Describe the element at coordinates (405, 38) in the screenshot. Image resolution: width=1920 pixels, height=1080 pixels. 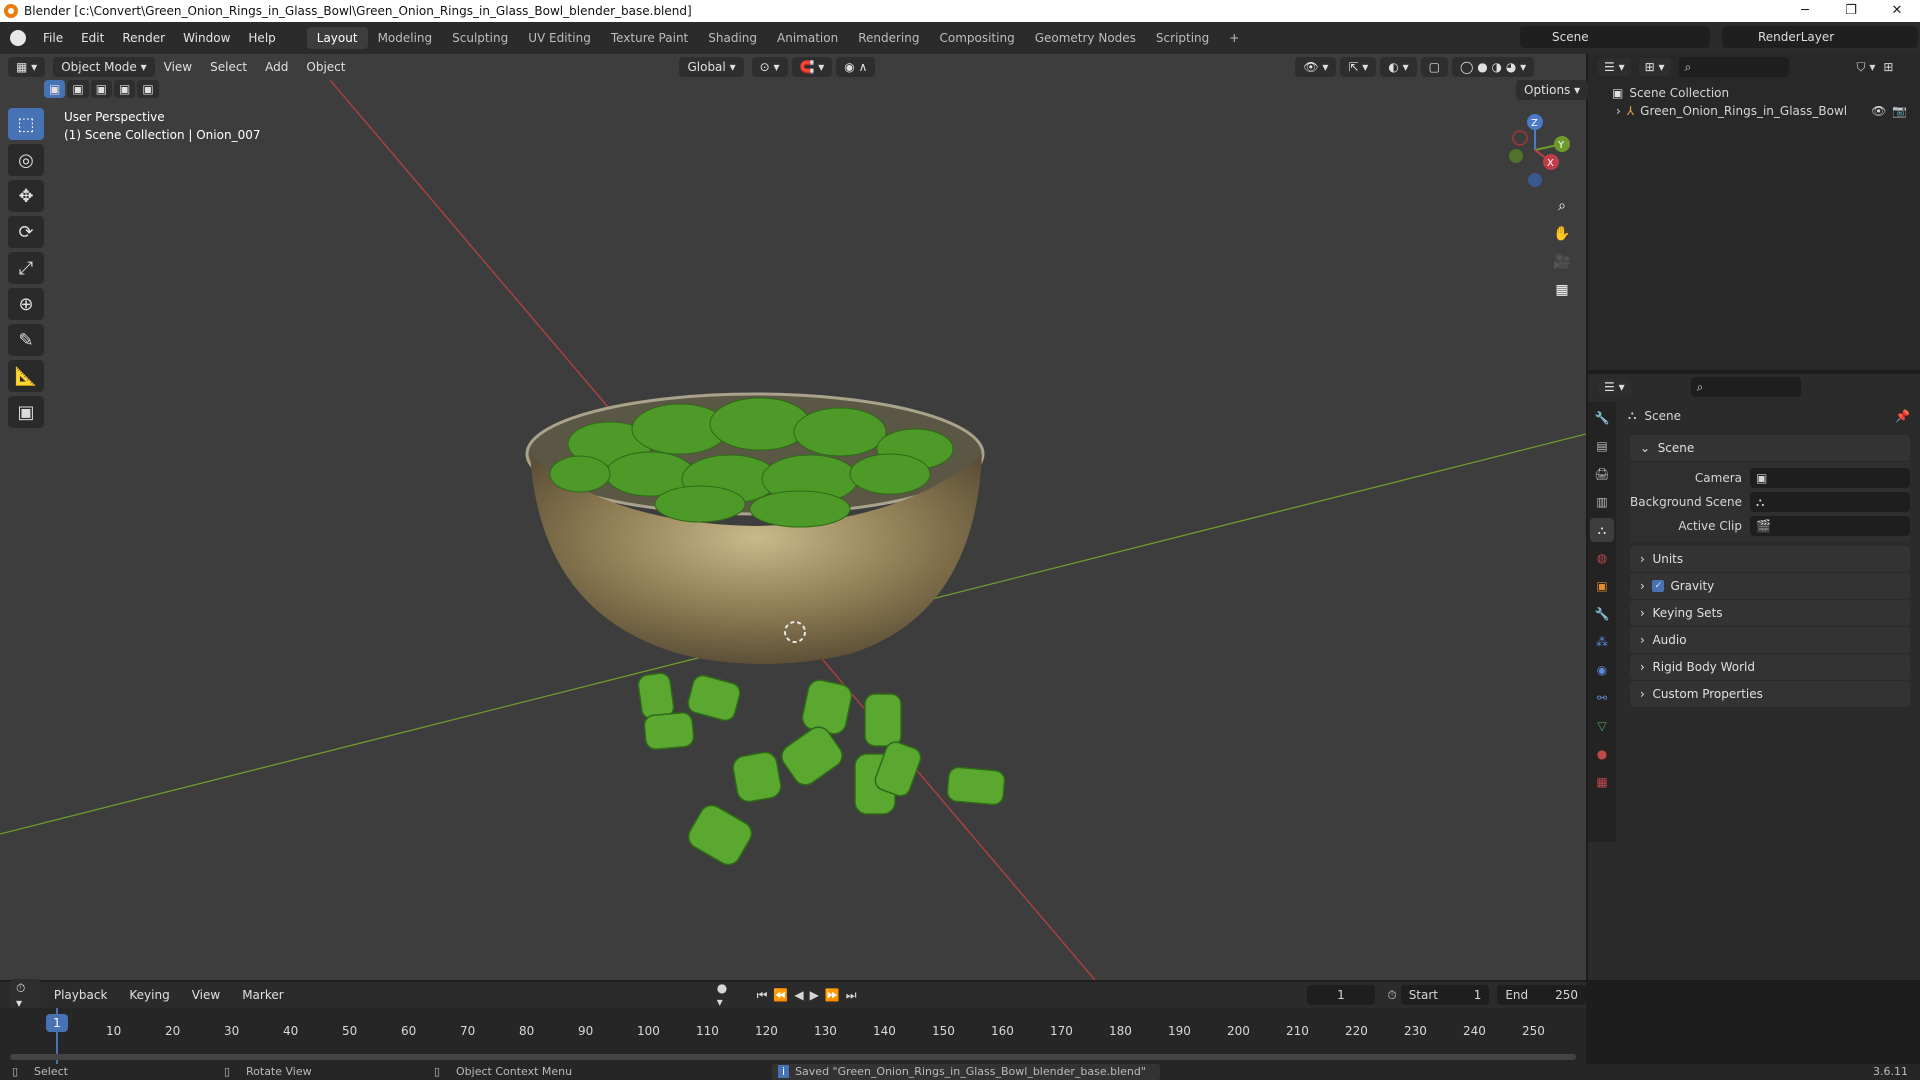
I see `tab-modeling: Modeling` at that location.